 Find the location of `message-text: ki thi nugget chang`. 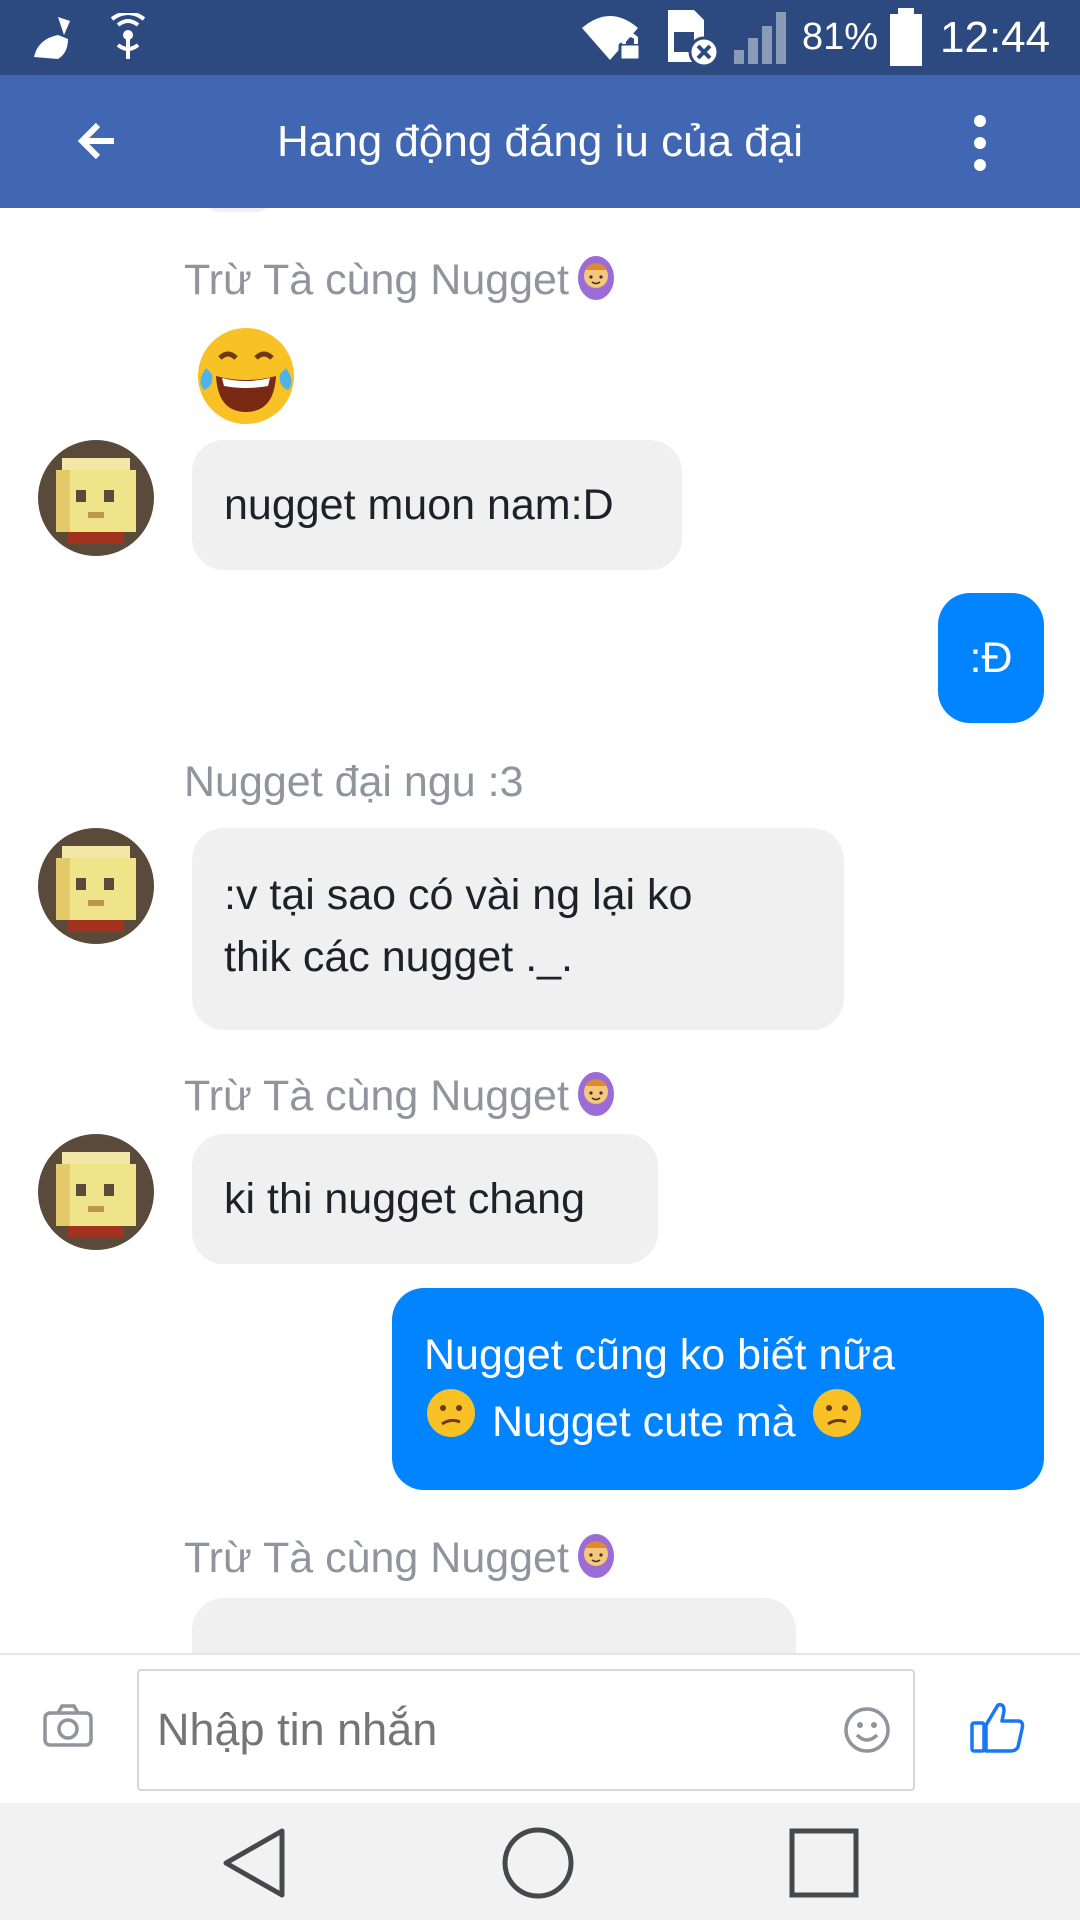

message-text: ki thi nugget chang is located at coordinates (404, 1199).